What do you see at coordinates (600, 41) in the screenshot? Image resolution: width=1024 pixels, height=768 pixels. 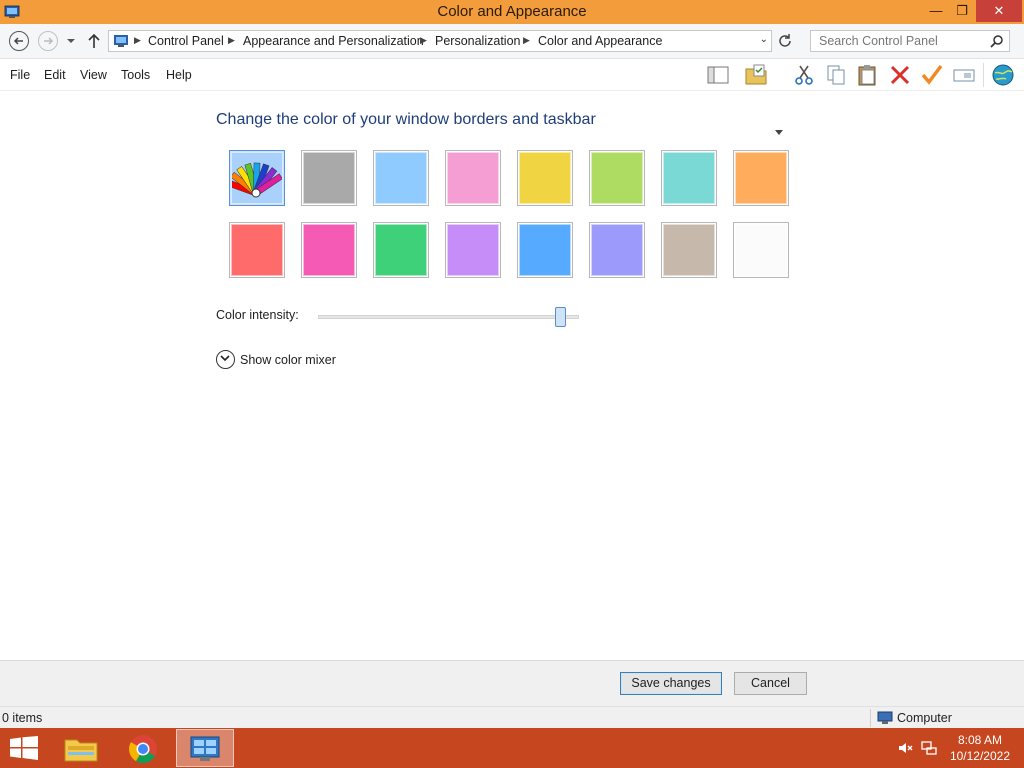 I see `breadcrumb-color-appearance: Color and Appearance` at bounding box center [600, 41].